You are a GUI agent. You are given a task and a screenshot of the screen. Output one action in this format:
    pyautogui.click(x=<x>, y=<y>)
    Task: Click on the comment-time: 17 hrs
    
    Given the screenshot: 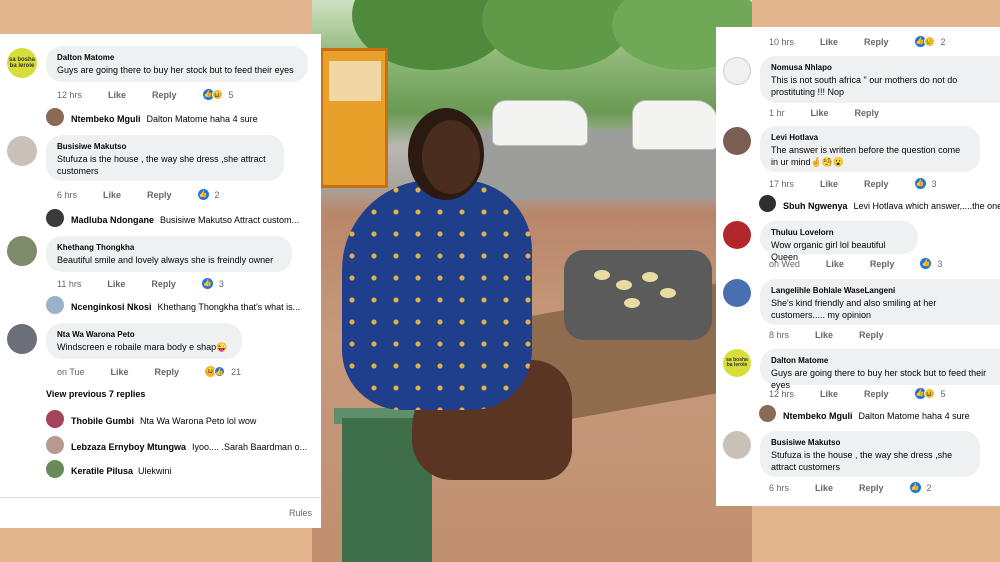 What is the action you would take?
    pyautogui.click(x=781, y=184)
    